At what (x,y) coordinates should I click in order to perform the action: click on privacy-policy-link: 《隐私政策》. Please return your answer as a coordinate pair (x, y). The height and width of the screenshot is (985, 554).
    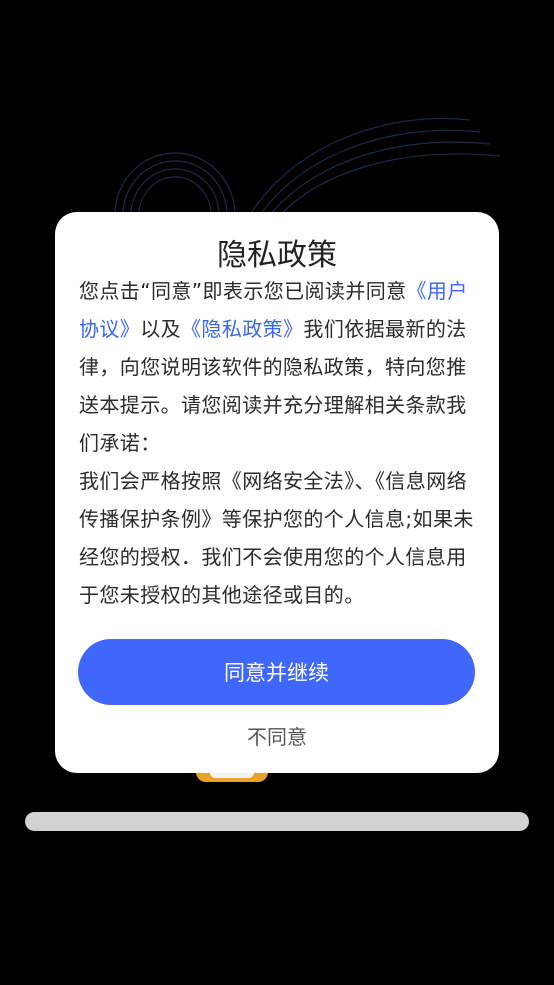
    Looking at the image, I should click on (242, 329).